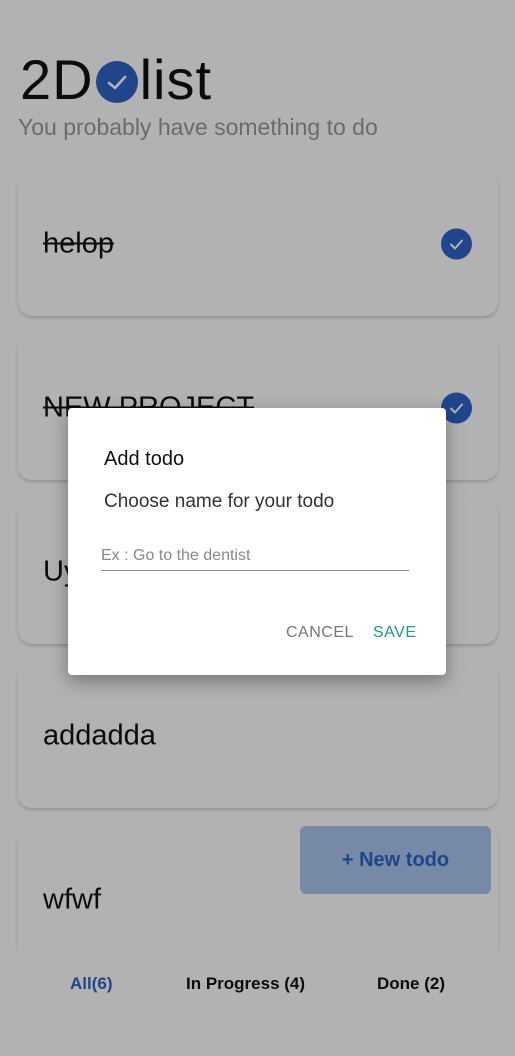  What do you see at coordinates (395, 633) in the screenshot?
I see `save-button: SAVE` at bounding box center [395, 633].